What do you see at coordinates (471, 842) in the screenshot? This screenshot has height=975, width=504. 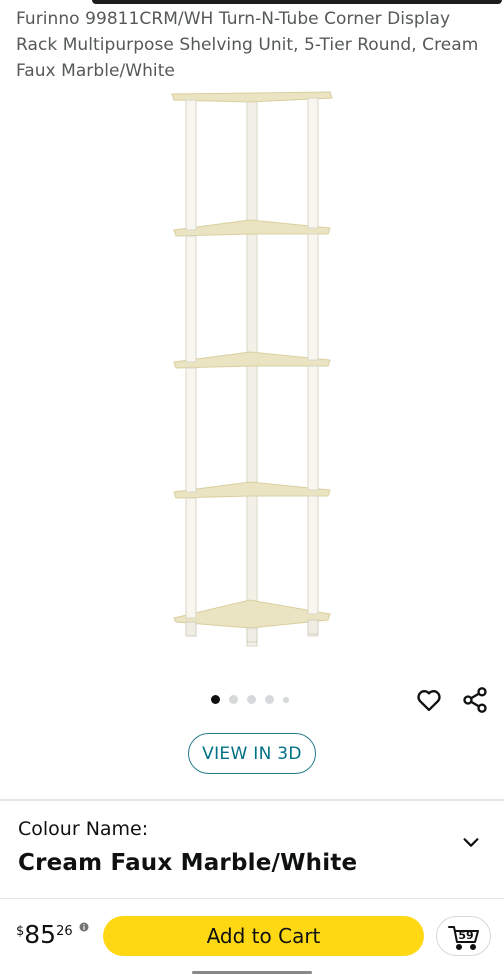 I see `chevron-down-icon` at bounding box center [471, 842].